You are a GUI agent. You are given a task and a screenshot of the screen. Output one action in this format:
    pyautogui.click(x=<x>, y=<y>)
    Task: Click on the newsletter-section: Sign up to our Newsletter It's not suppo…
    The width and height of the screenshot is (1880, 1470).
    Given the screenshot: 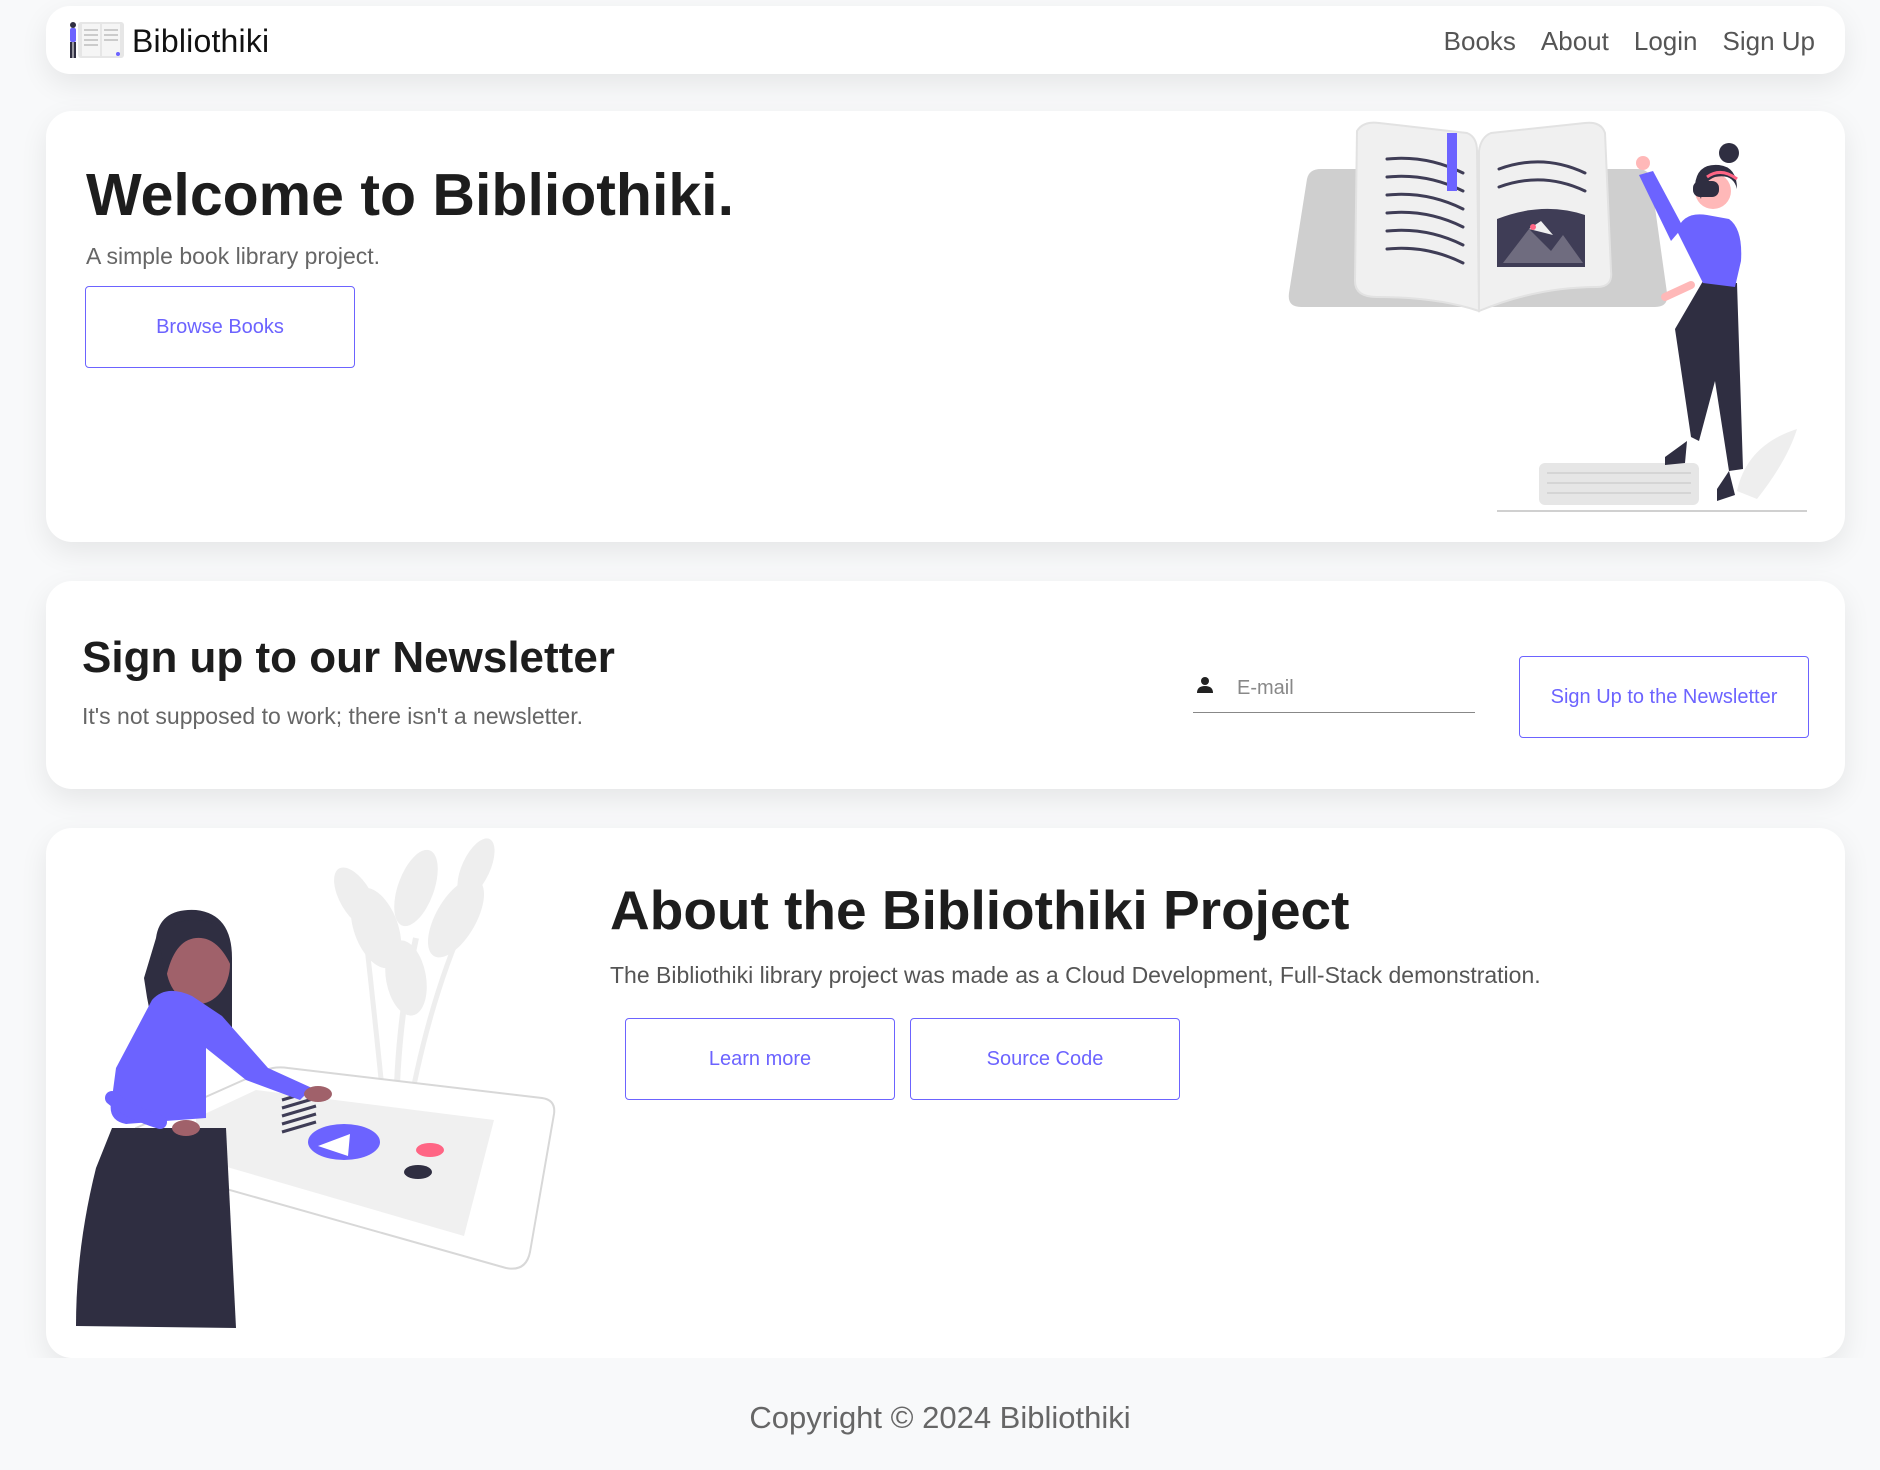 What is the action you would take?
    pyautogui.click(x=945, y=685)
    